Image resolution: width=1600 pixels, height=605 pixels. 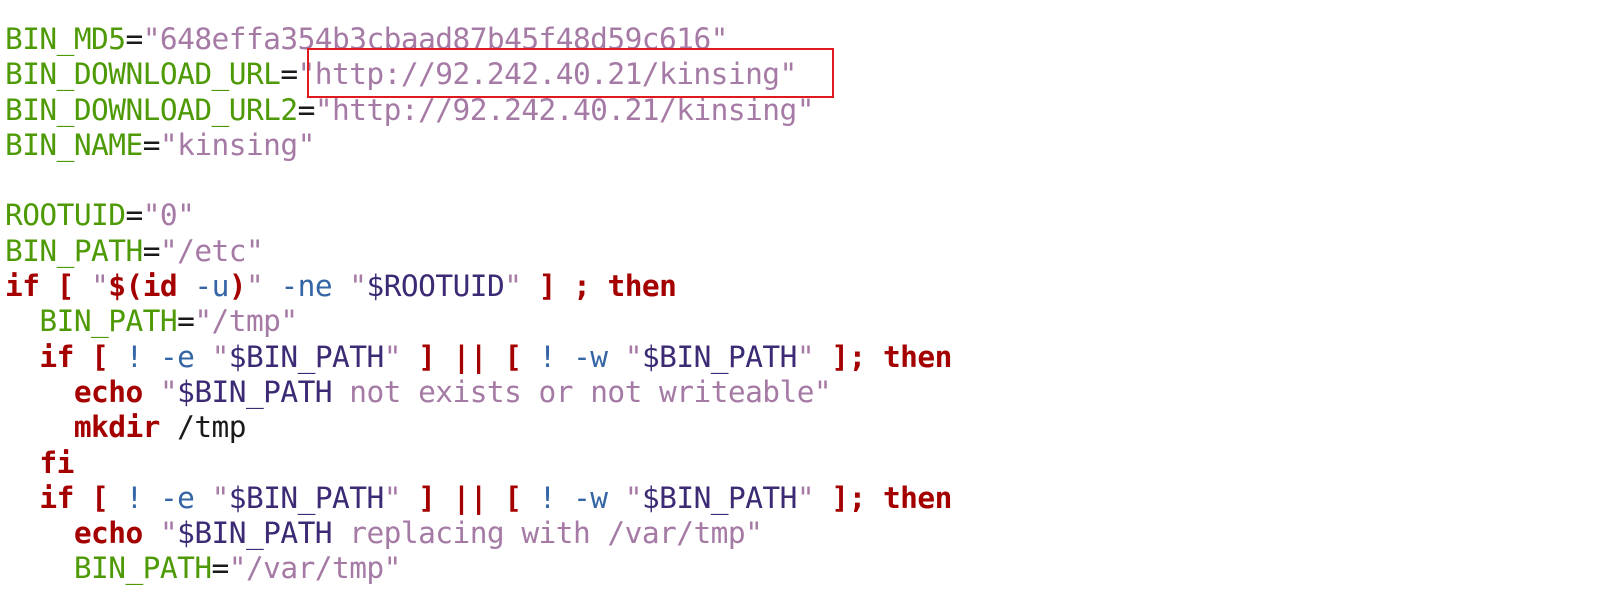 I want to click on variable-name: BIN_NAME, so click(x=74, y=144).